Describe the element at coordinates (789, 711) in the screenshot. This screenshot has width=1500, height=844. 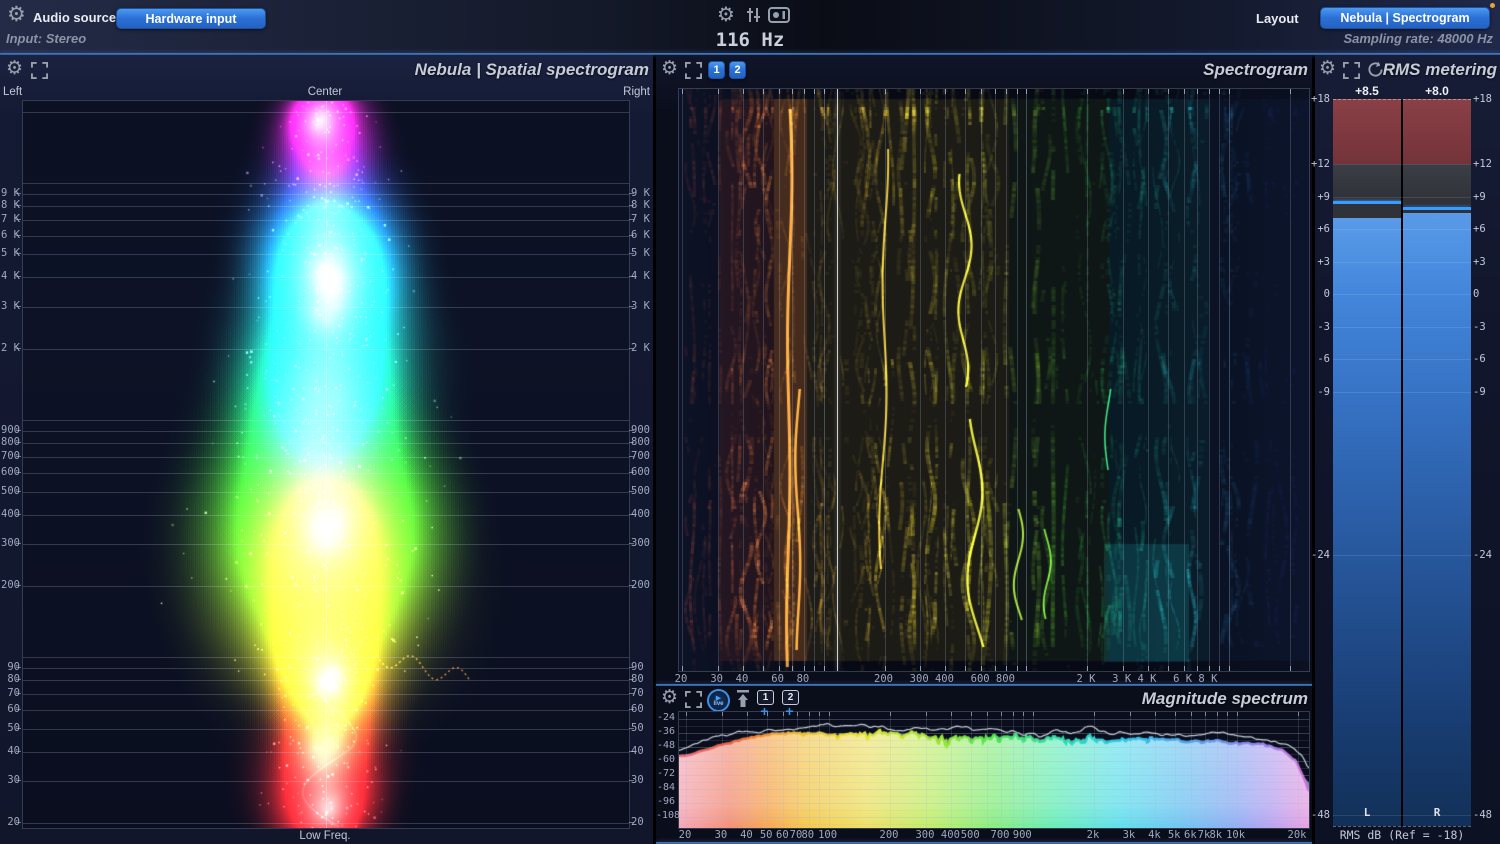
I see `add-snapshot-2-button: +` at that location.